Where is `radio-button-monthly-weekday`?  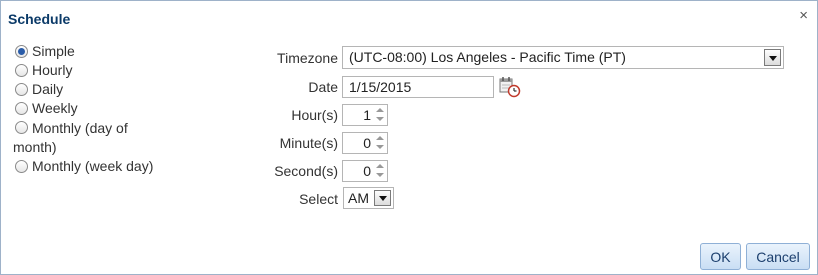 radio-button-monthly-weekday is located at coordinates (21, 166).